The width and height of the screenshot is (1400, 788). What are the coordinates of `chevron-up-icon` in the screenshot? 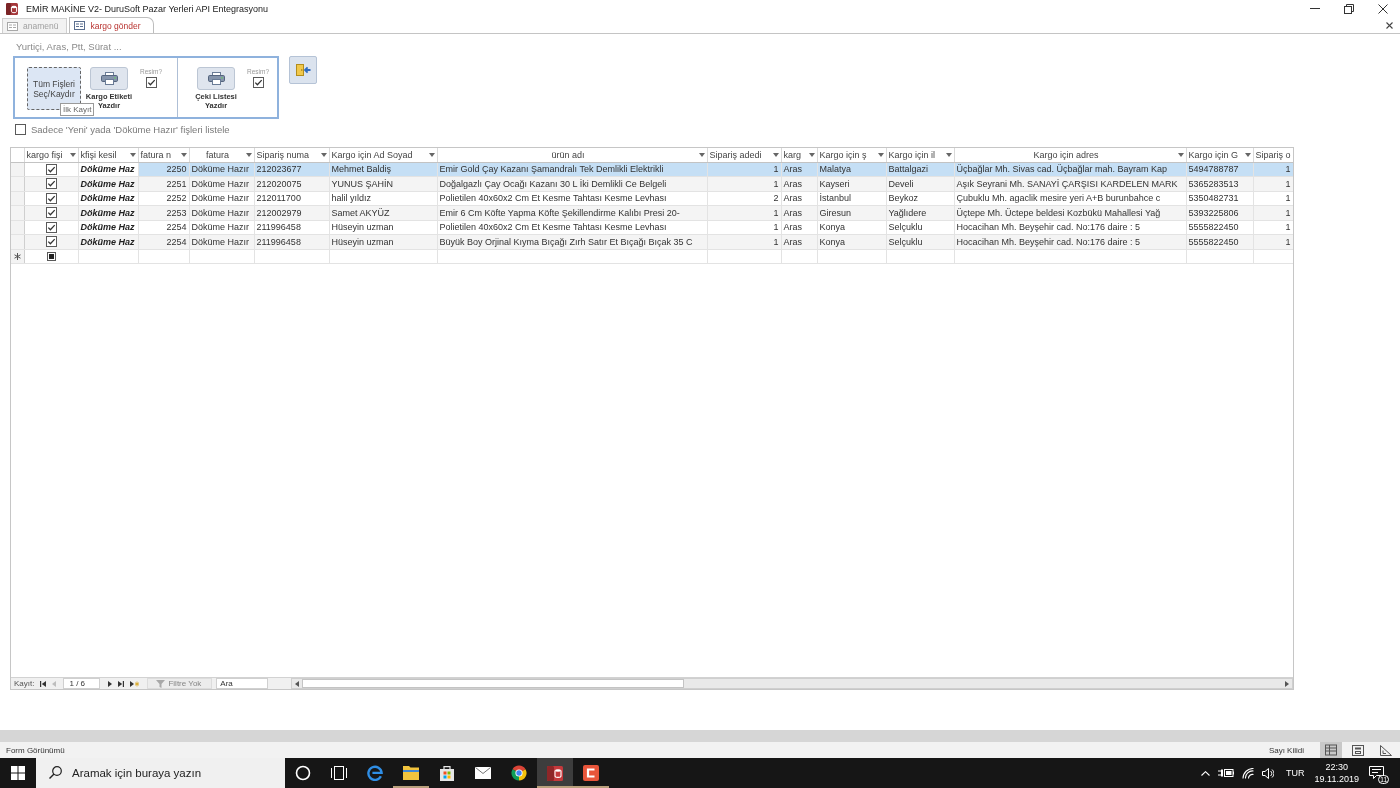 It's located at (1206, 773).